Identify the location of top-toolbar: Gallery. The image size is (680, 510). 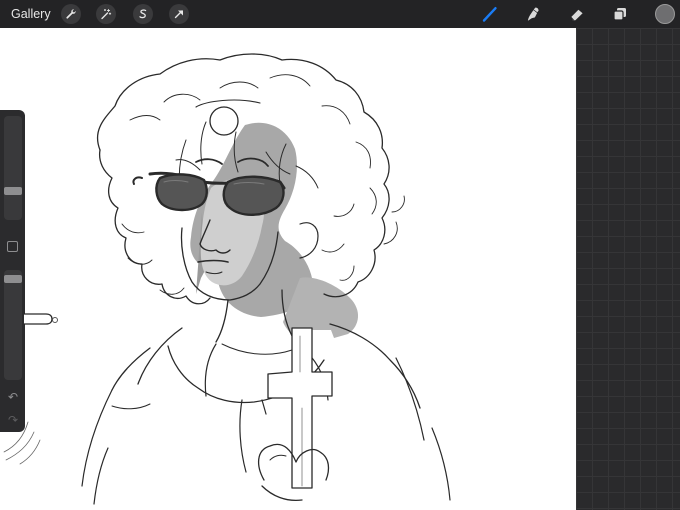
(340, 14).